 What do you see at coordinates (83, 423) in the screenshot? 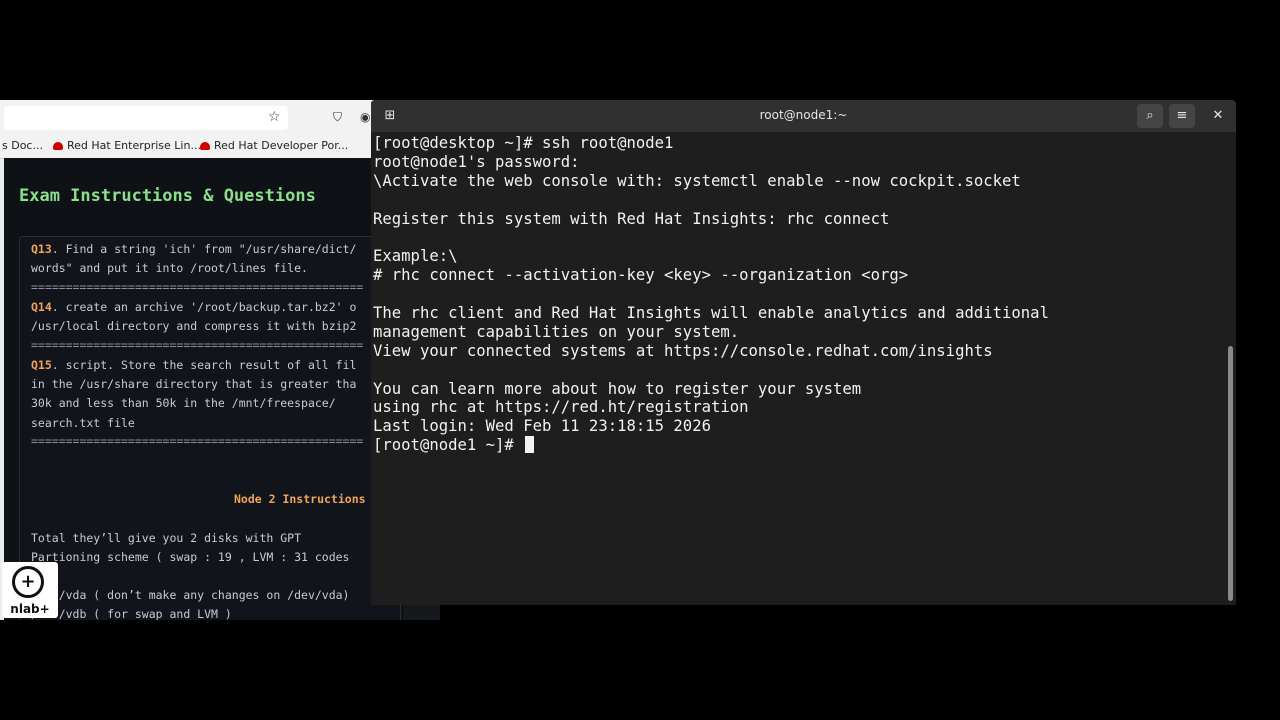
I see `q15-line: search.txt file` at bounding box center [83, 423].